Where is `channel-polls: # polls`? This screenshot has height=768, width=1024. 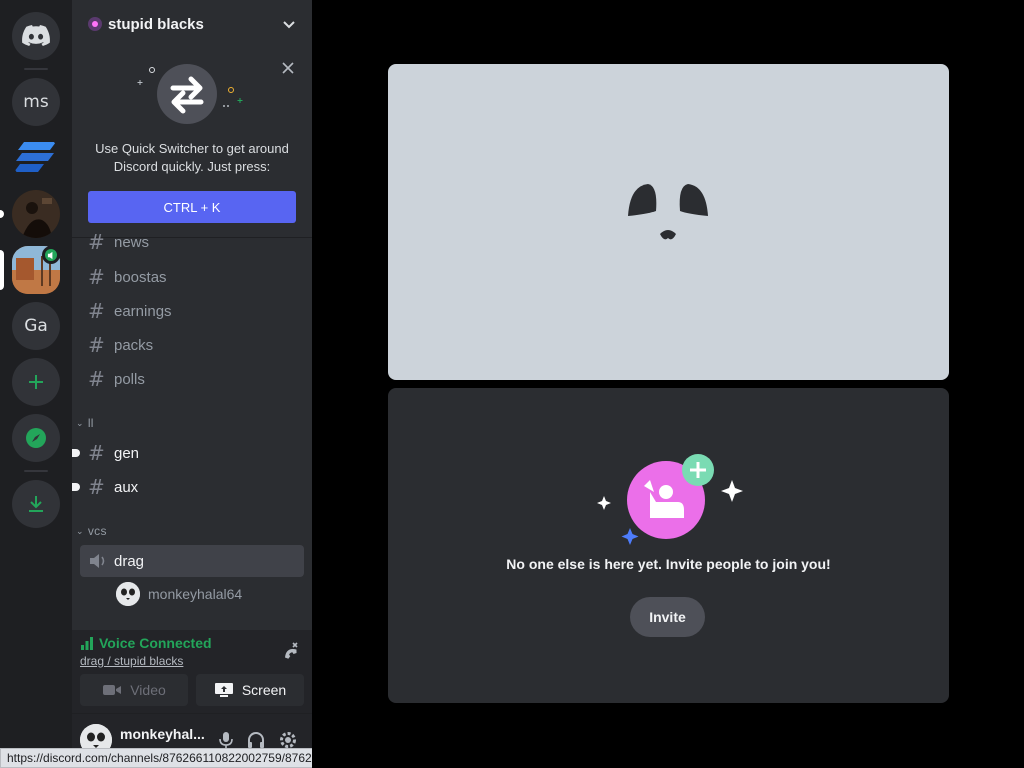
channel-polls: # polls is located at coordinates (192, 379).